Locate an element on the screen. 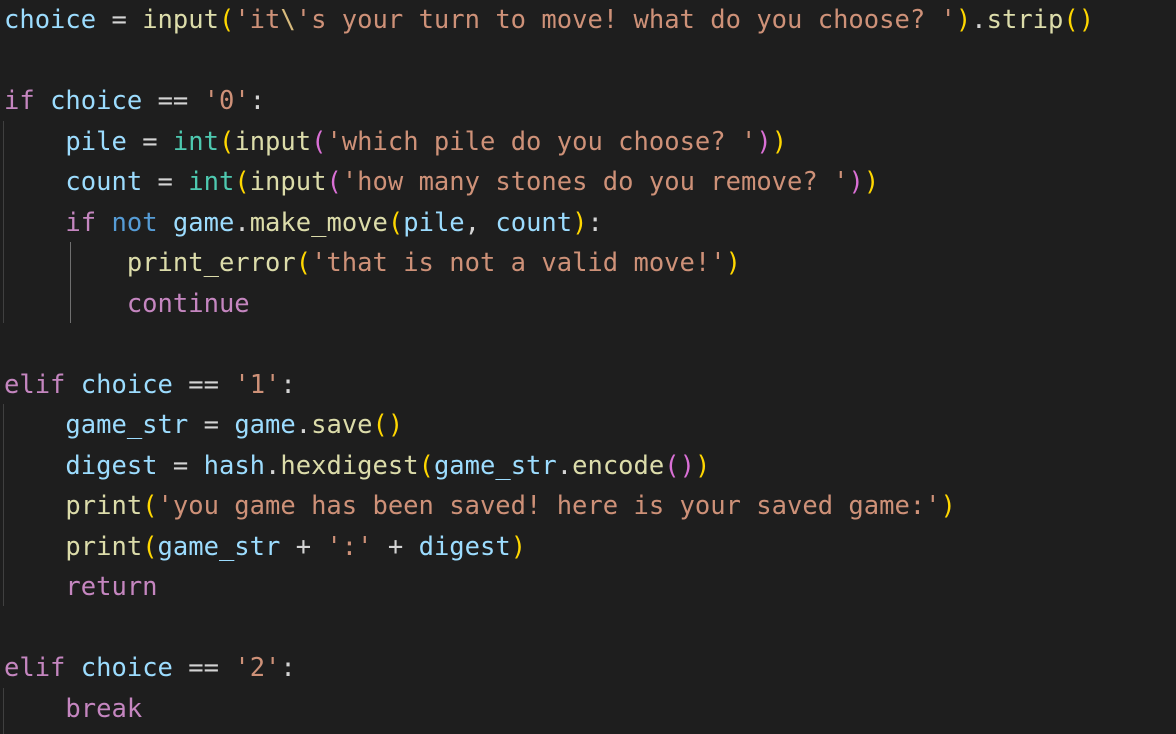  code-token: , is located at coordinates (472, 222).